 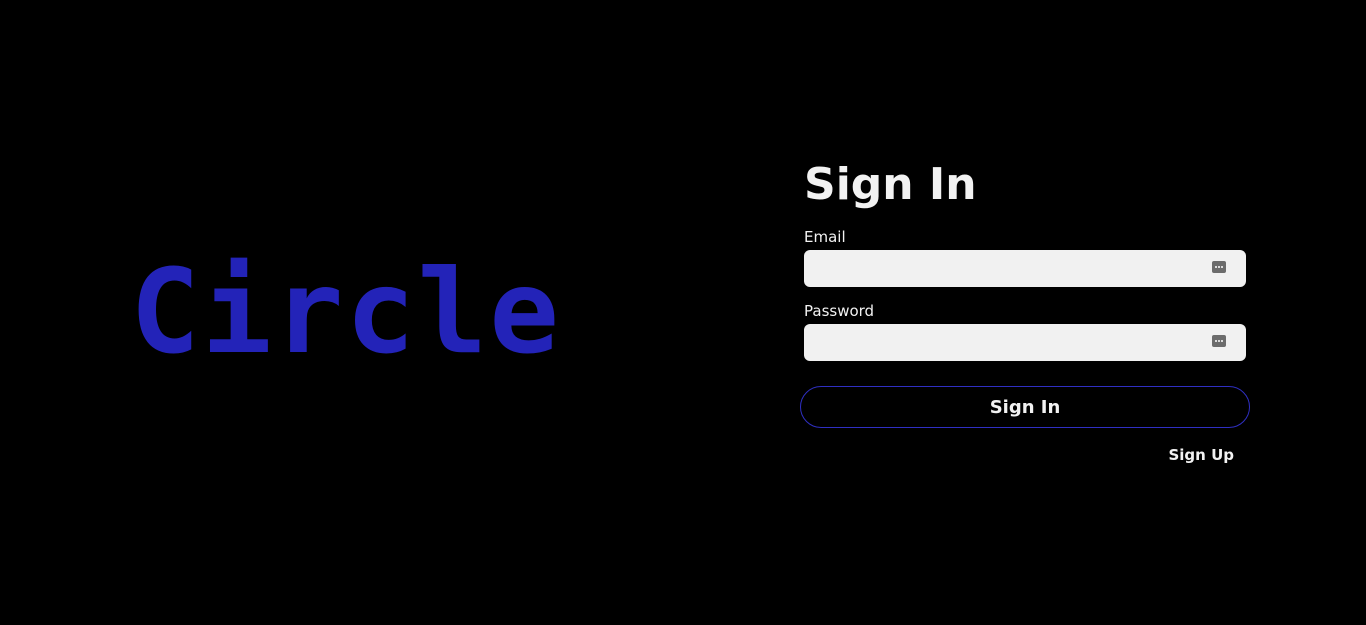 What do you see at coordinates (1025, 407) in the screenshot?
I see `sign-in-button: Sign In` at bounding box center [1025, 407].